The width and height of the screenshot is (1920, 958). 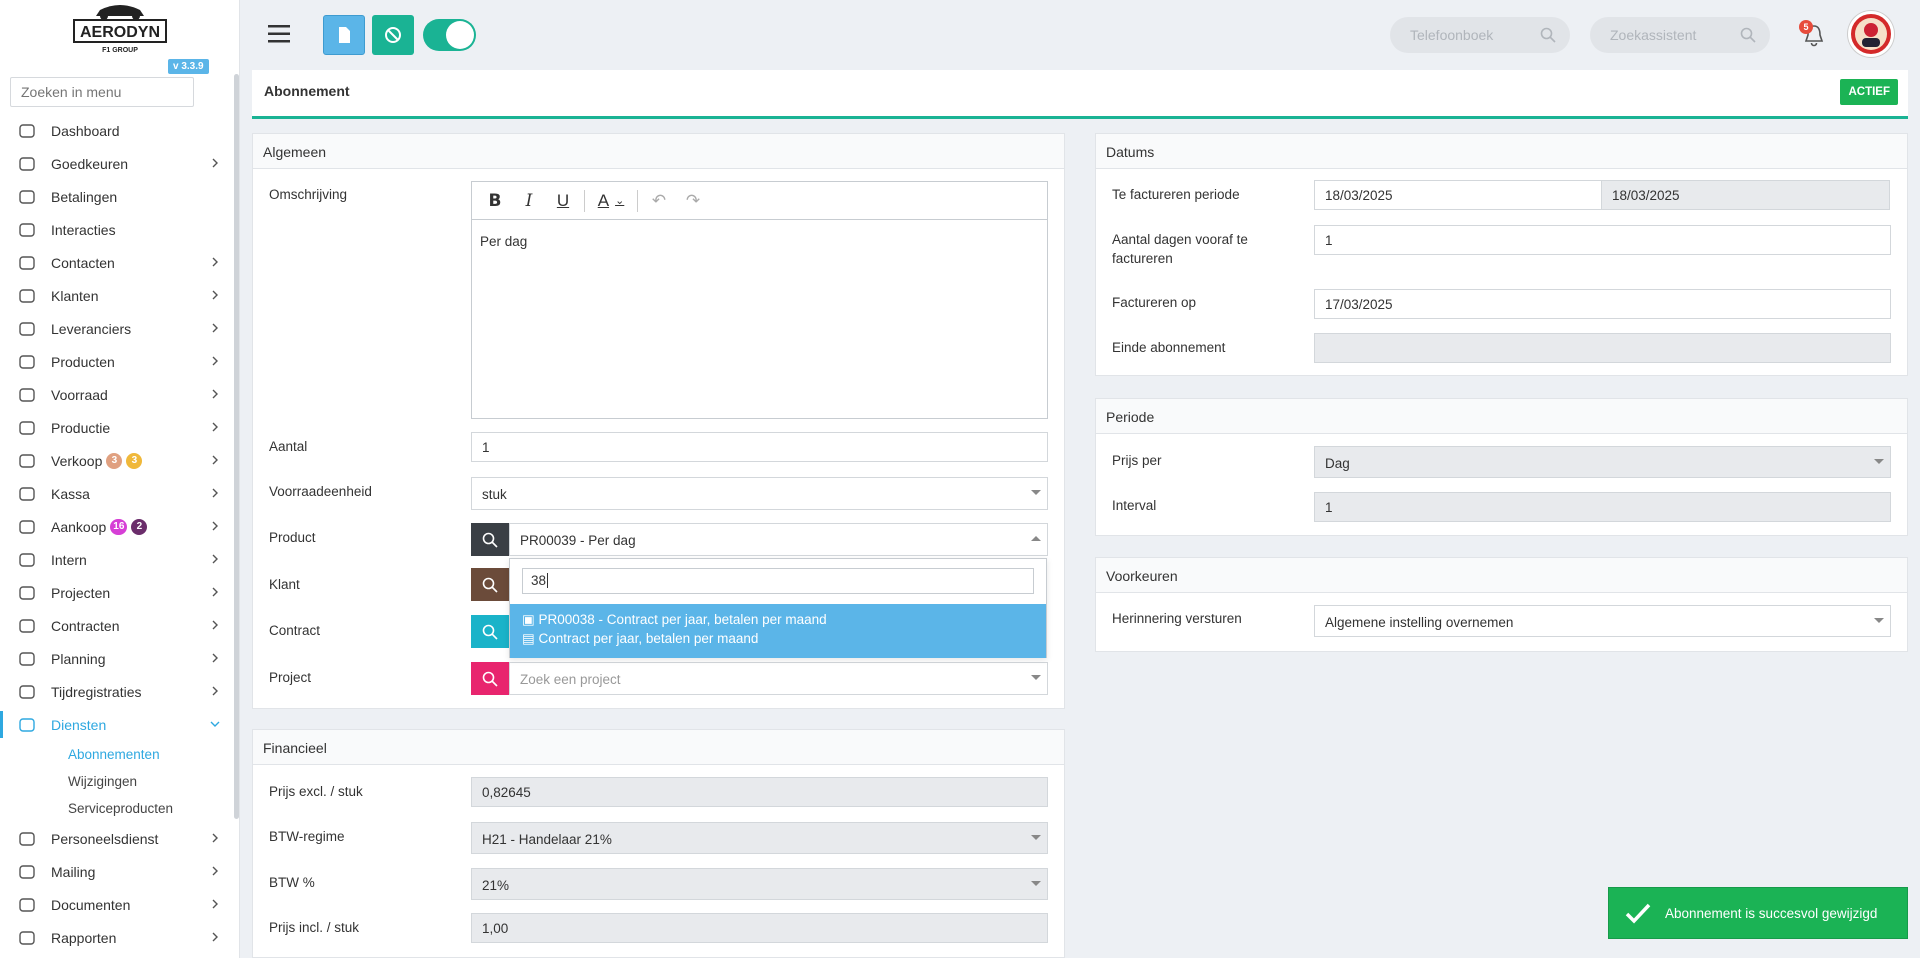 What do you see at coordinates (116, 838) in the screenshot?
I see `sidebar-item-personeelsdienst: Personeelsdienst` at bounding box center [116, 838].